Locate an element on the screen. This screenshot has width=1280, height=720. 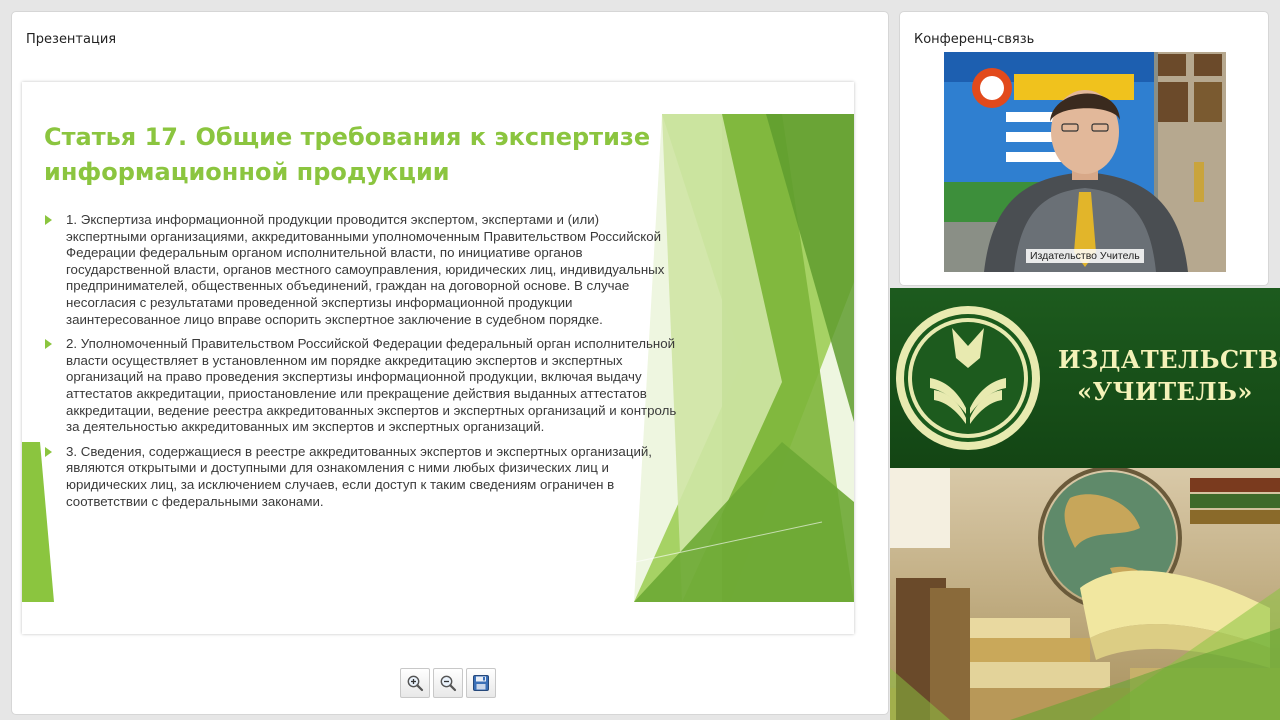
speaker-video-image is located at coordinates (1085, 162).